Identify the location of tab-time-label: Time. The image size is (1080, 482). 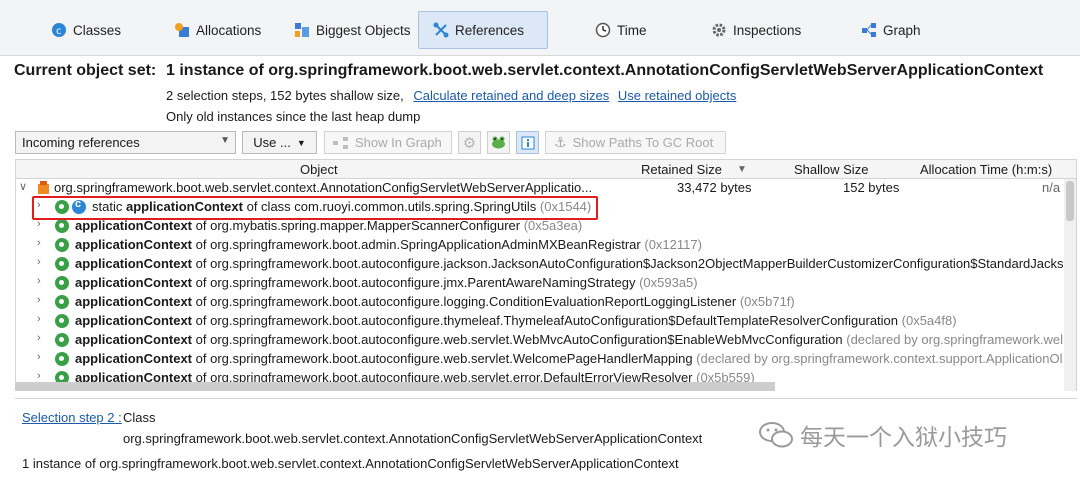
(632, 30).